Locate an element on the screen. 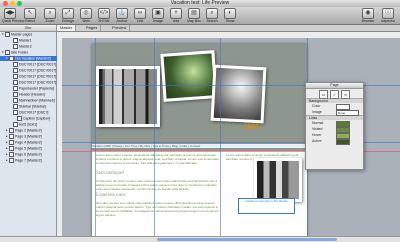  map-box-icon: ▤ is located at coordinates (194, 13).